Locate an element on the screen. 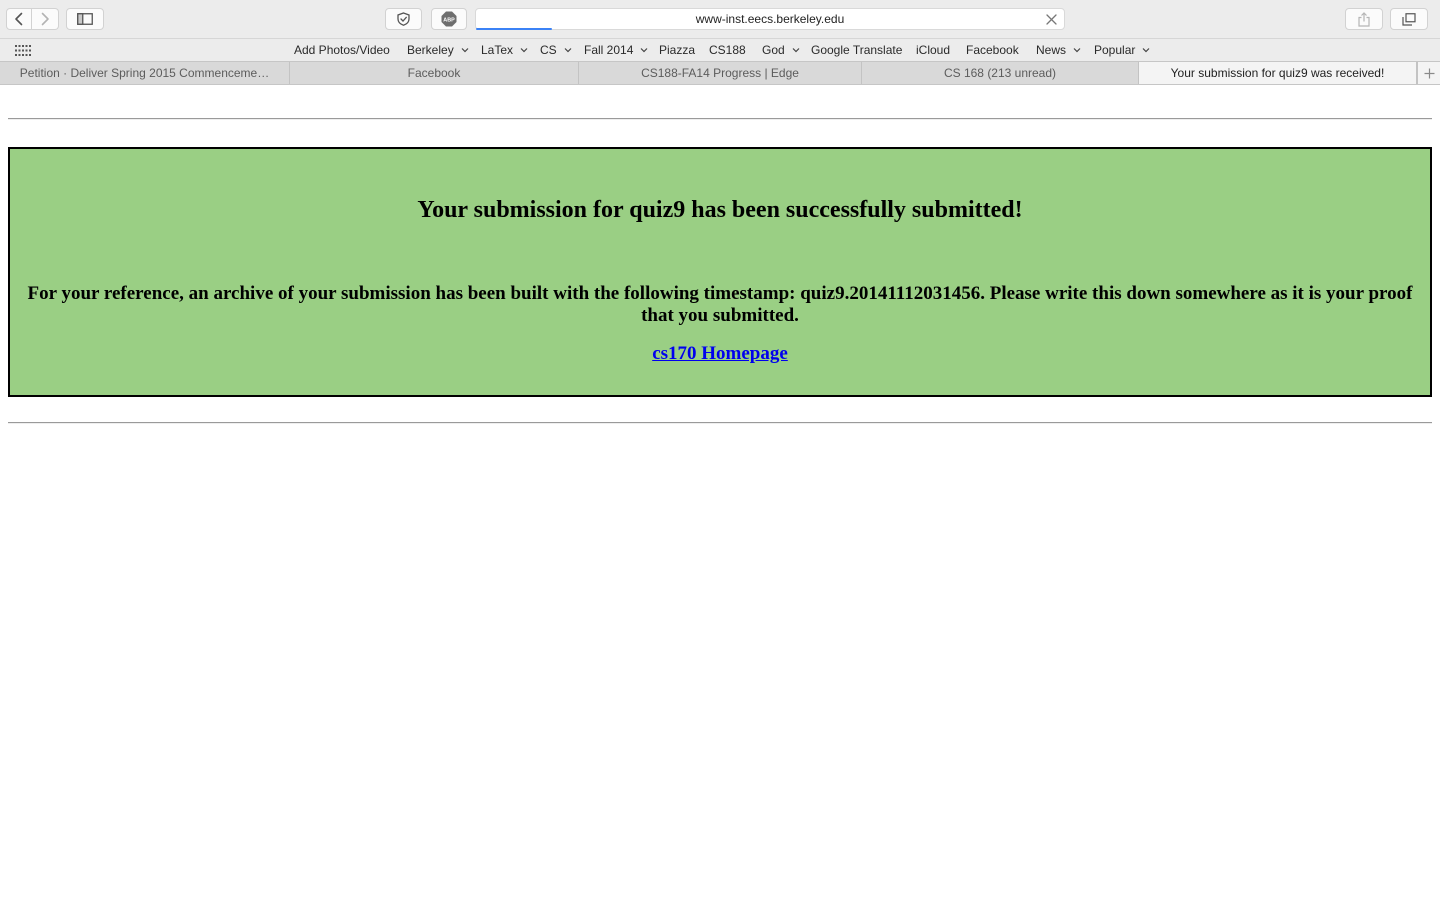 The height and width of the screenshot is (900, 1440). share-button is located at coordinates (1364, 19).